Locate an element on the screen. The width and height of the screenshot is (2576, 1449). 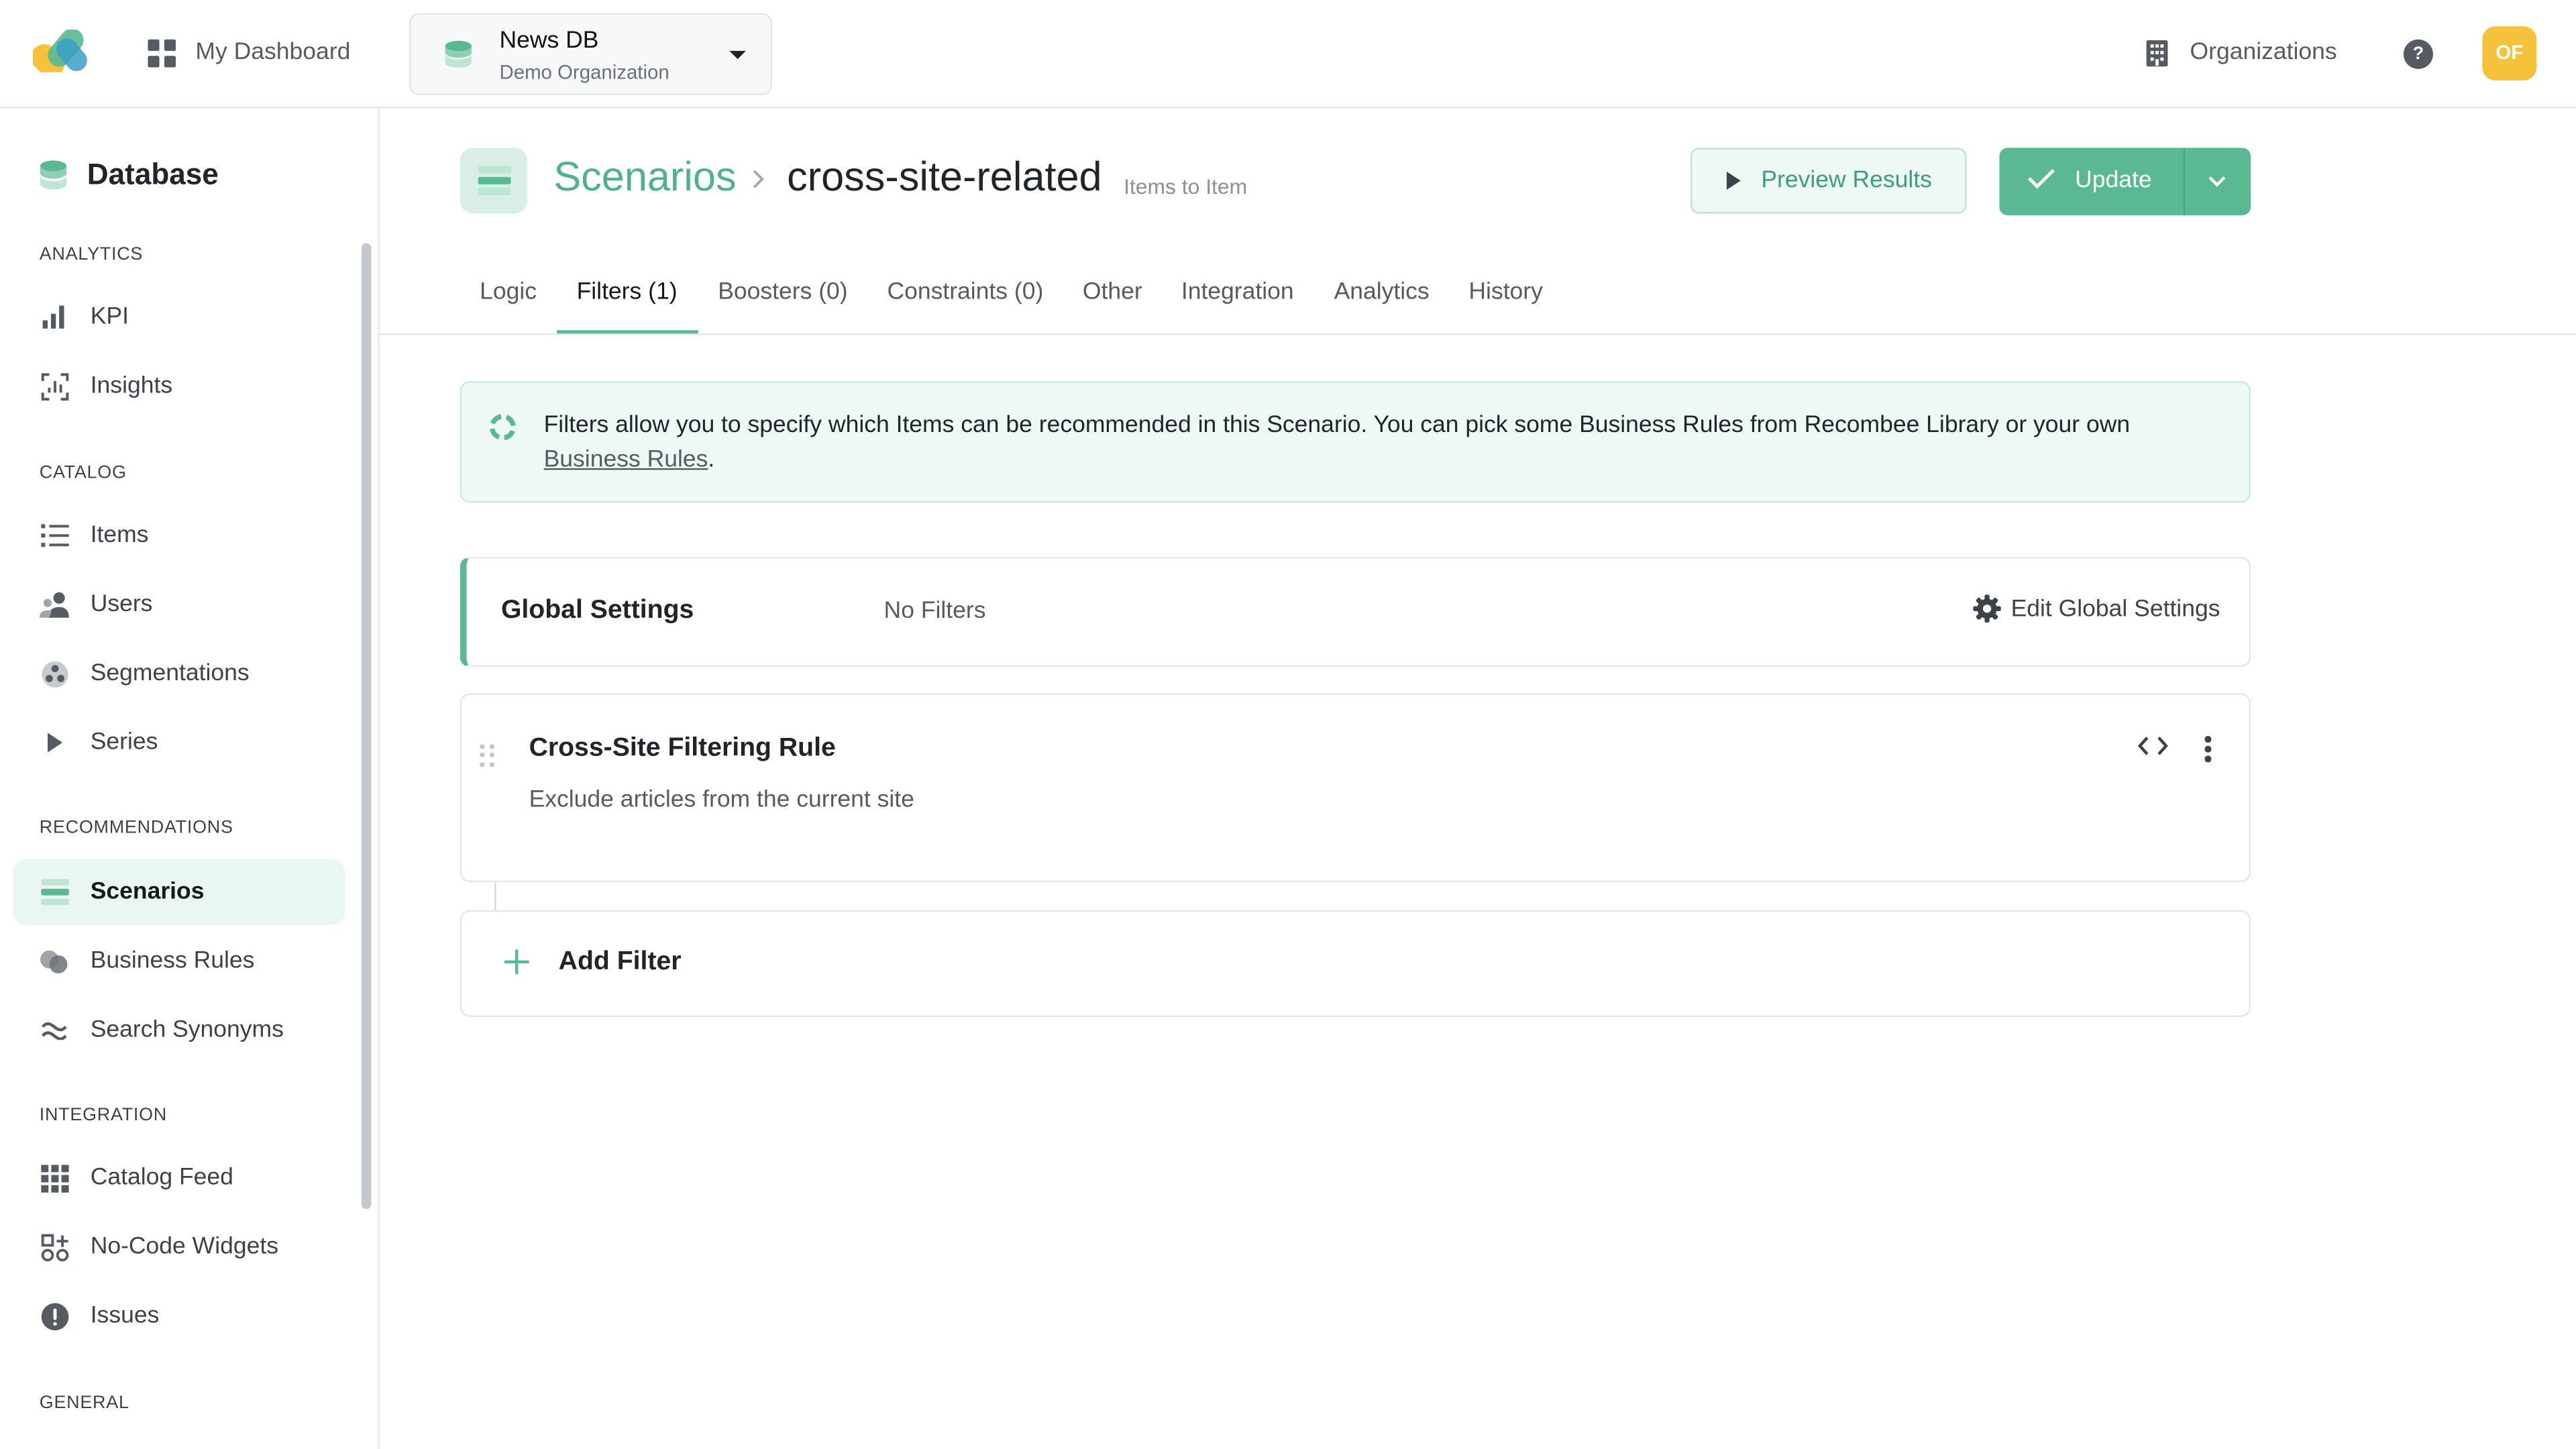
database-name: News DB is located at coordinates (549, 41).